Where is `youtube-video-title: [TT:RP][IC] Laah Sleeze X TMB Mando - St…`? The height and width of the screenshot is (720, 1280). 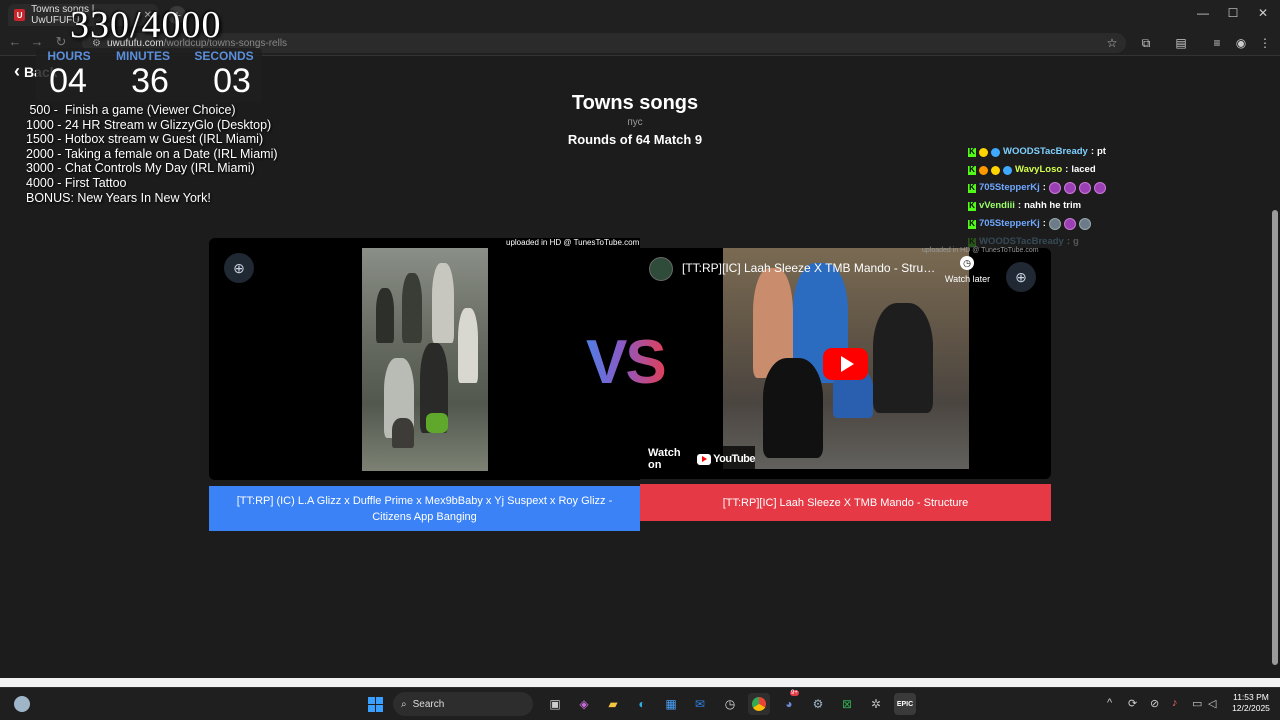
youtube-video-title: [TT:RP][IC] Laah Sleeze X TMB Mando - St… is located at coordinates (809, 268).